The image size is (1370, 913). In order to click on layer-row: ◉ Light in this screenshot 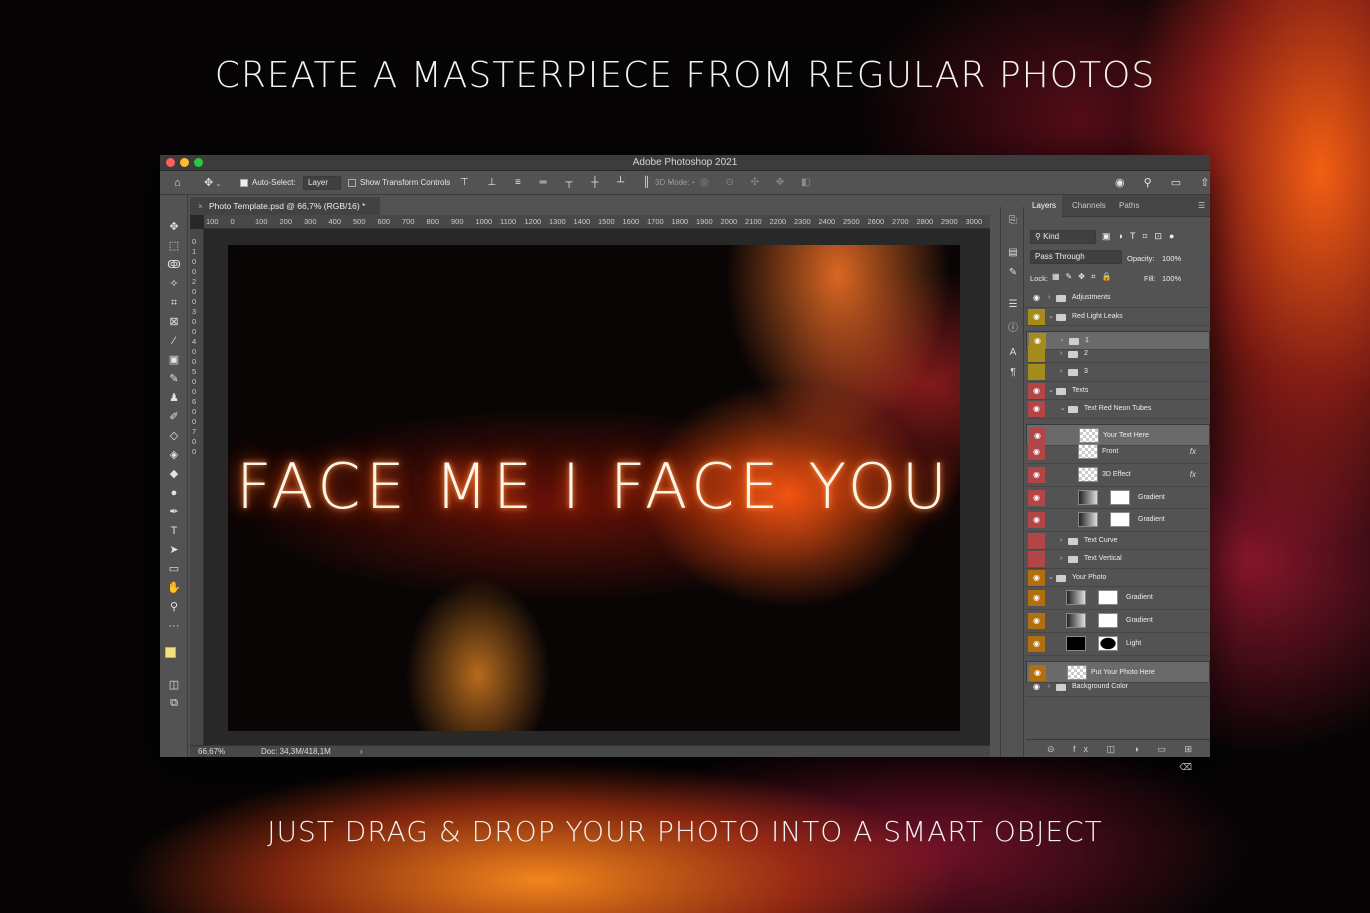, I will do `click(1118, 644)`.